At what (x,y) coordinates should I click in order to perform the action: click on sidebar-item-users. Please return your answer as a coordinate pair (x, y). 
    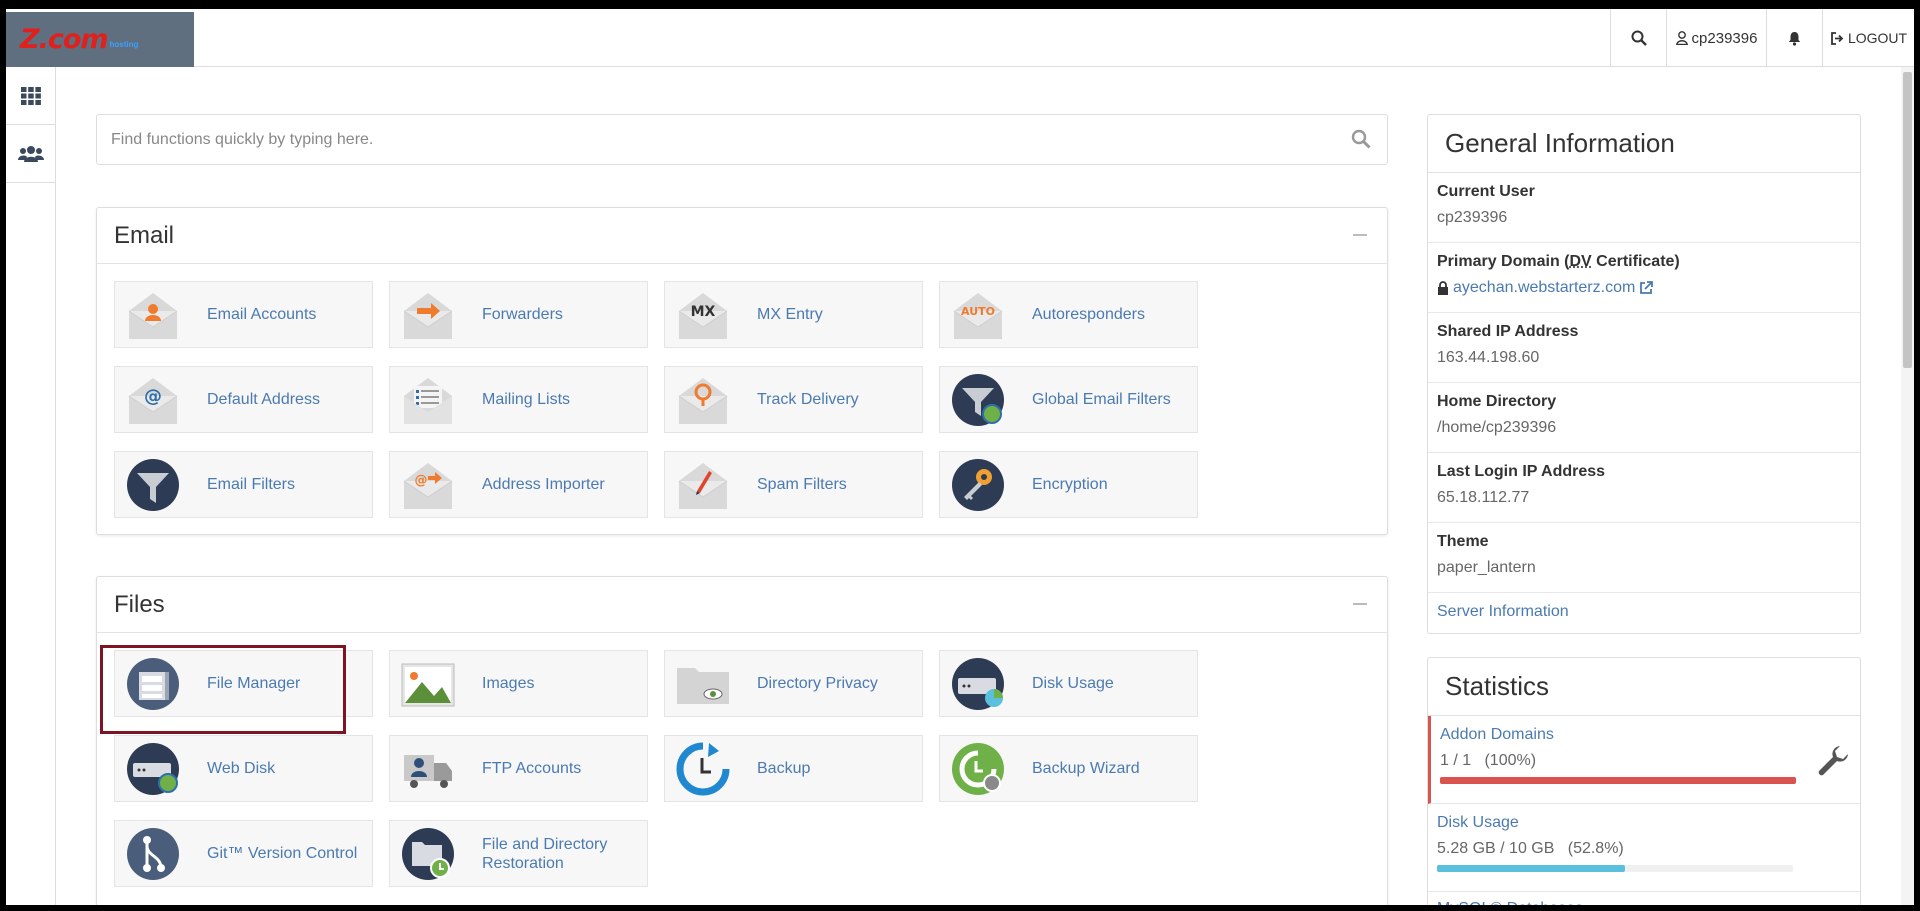
    Looking at the image, I should click on (31, 154).